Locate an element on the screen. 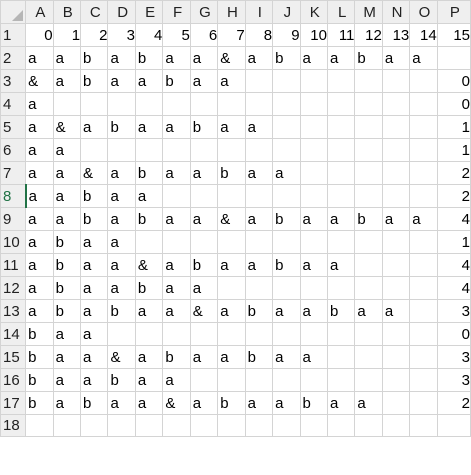 This screenshot has width=471, height=475. cell-d16: b is located at coordinates (121, 380).